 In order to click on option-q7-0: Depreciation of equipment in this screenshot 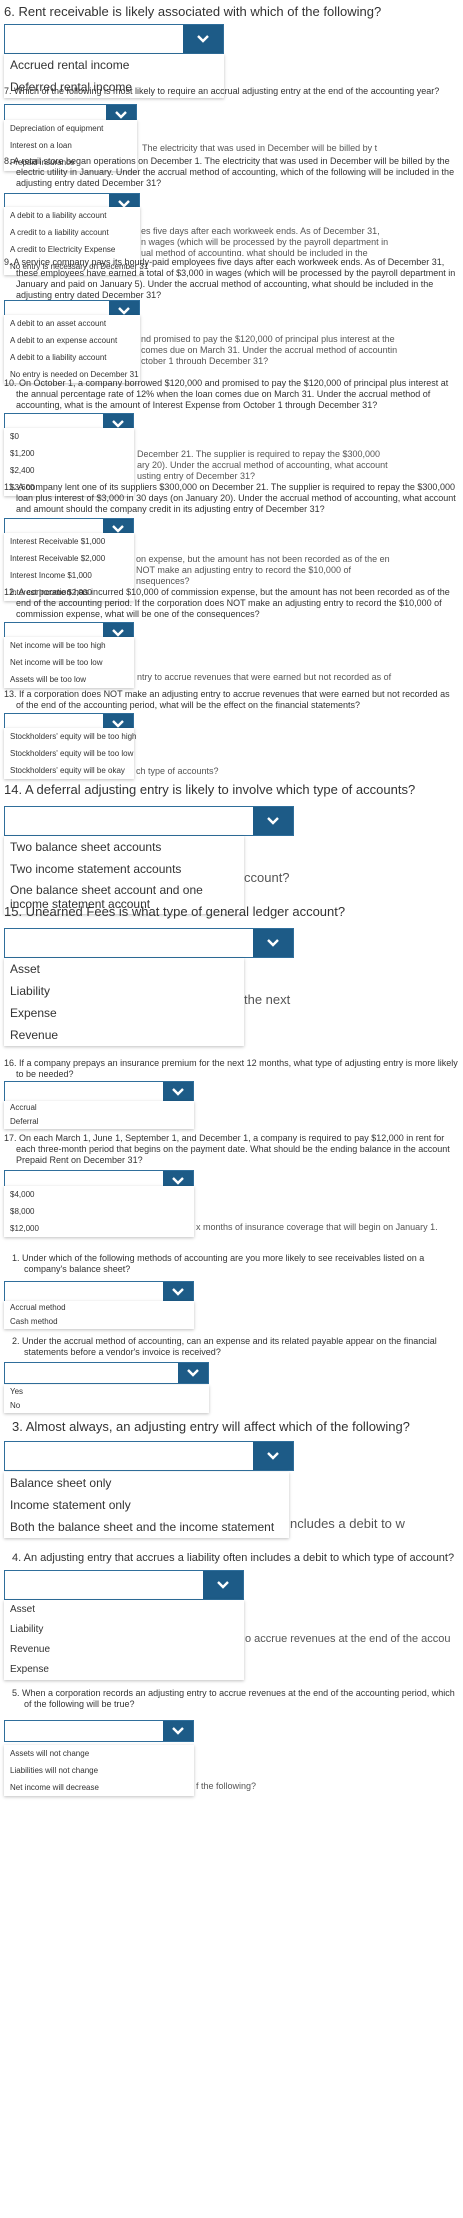, I will do `click(70, 128)`.